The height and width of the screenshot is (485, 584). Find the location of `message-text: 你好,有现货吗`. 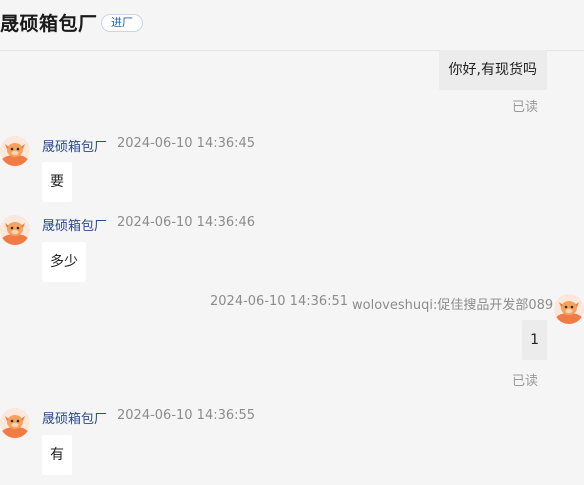

message-text: 你好,有现货吗 is located at coordinates (492, 70).